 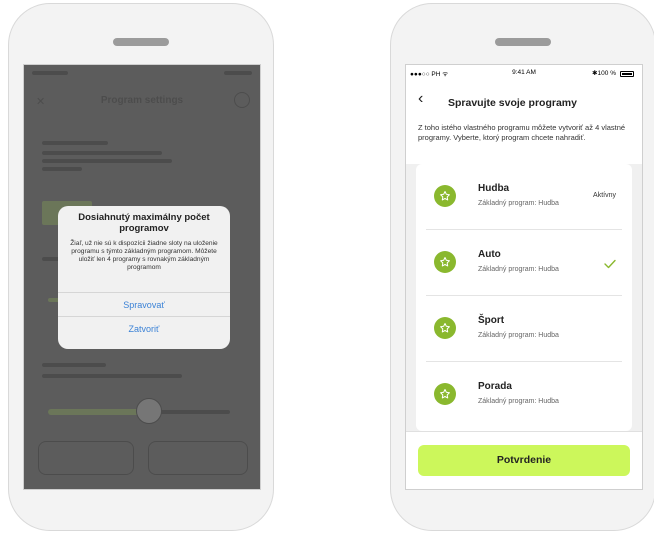 What do you see at coordinates (524, 74) in the screenshot?
I see `status-bar: ●●●○○ PH ᯤ 9:41 AM ✱100 %` at bounding box center [524, 74].